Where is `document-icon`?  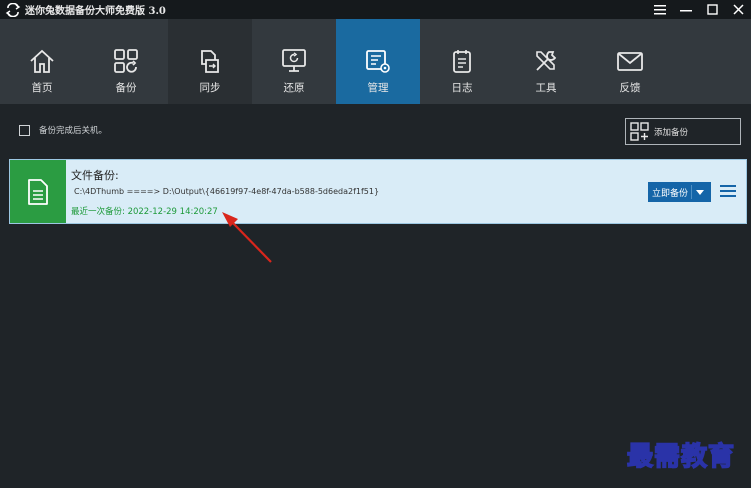 document-icon is located at coordinates (38, 191).